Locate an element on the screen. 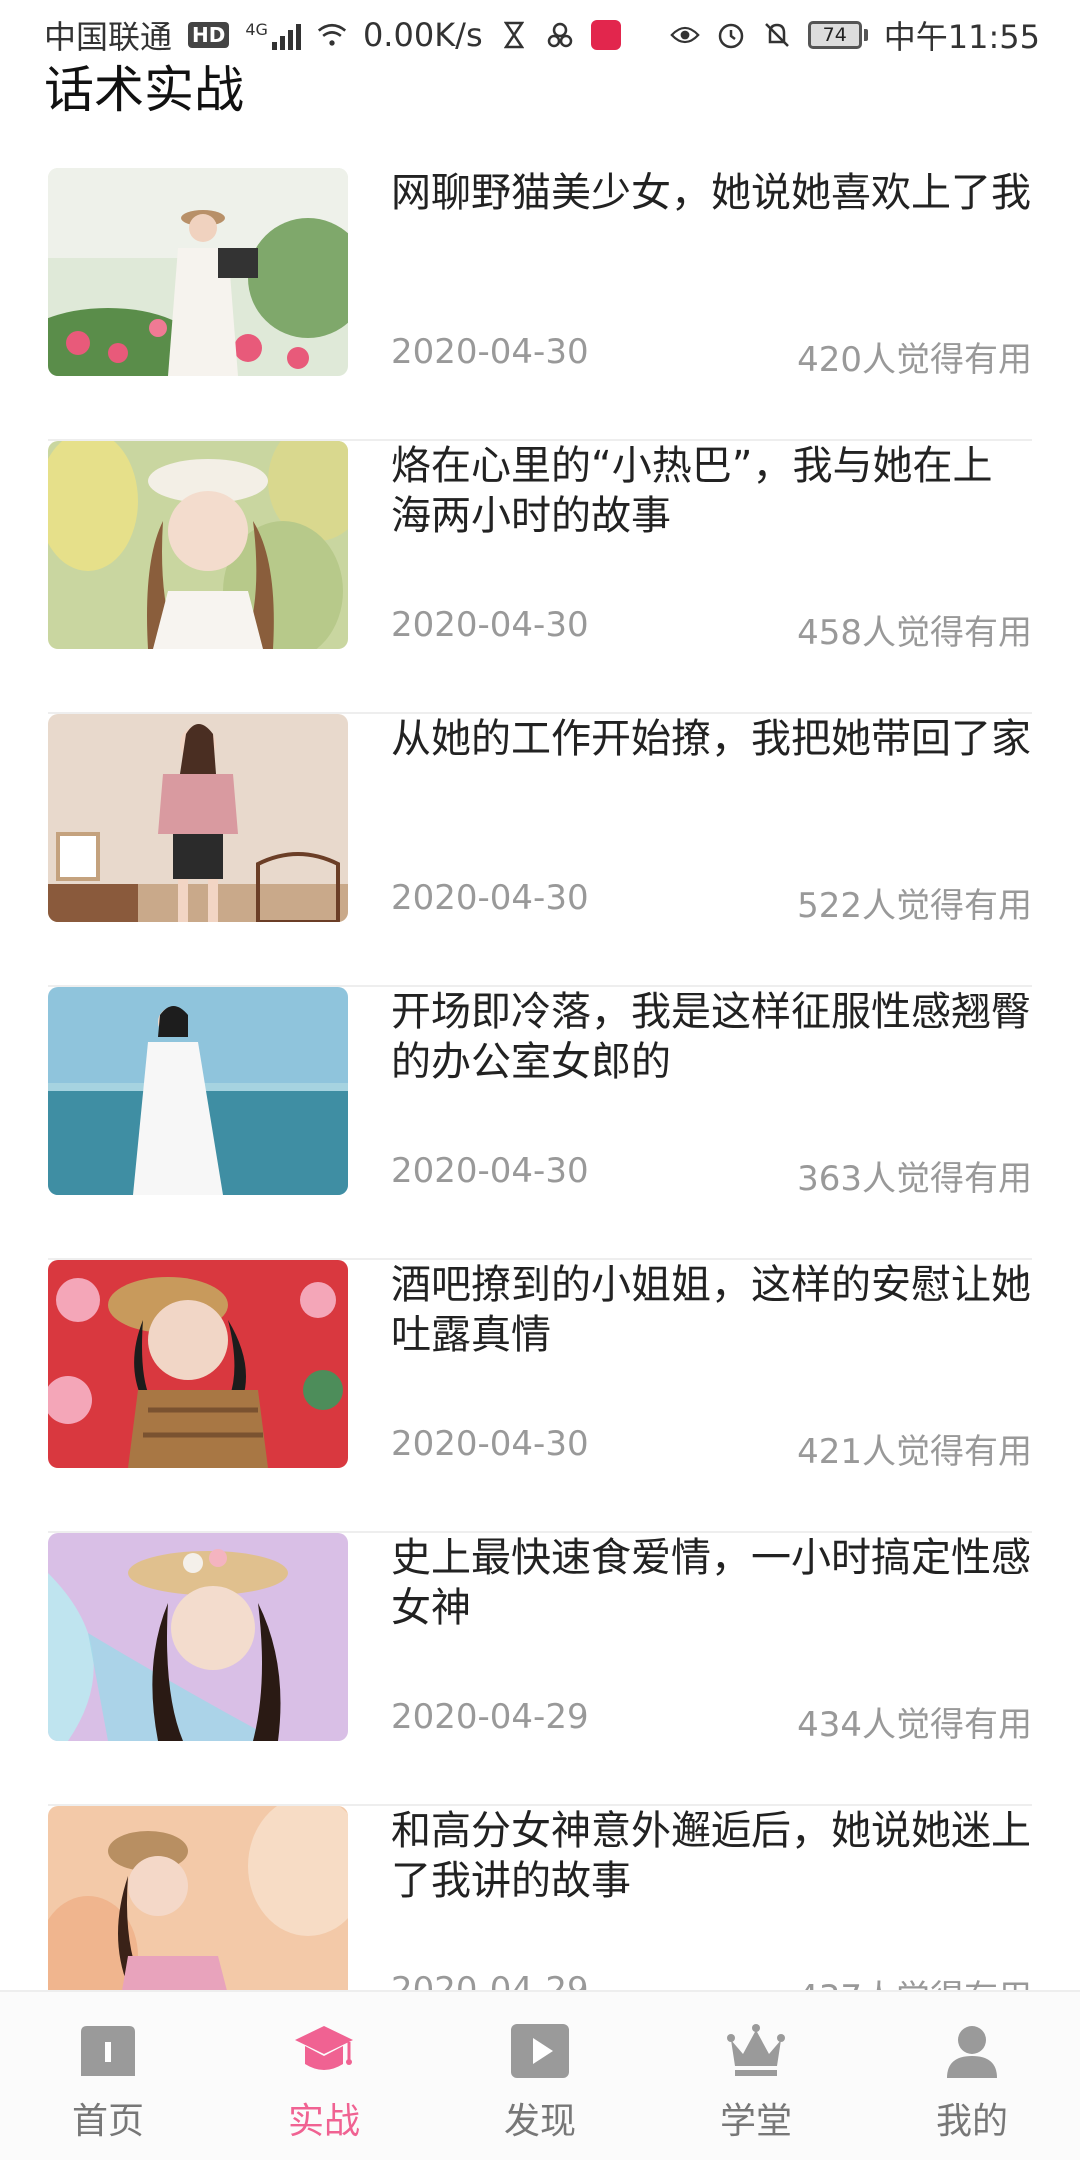 The width and height of the screenshot is (1080, 2160). signal-icon: 4G is located at coordinates (273, 35).